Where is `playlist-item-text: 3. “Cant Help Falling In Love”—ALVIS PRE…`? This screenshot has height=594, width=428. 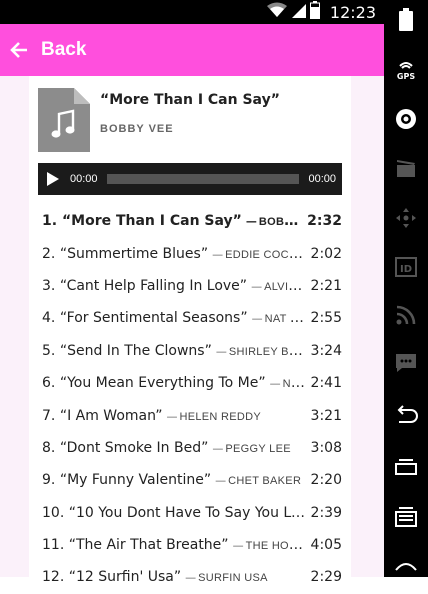 playlist-item-text: 3. “Cant Help Falling In Love”—ALVIS PRE… is located at coordinates (174, 286).